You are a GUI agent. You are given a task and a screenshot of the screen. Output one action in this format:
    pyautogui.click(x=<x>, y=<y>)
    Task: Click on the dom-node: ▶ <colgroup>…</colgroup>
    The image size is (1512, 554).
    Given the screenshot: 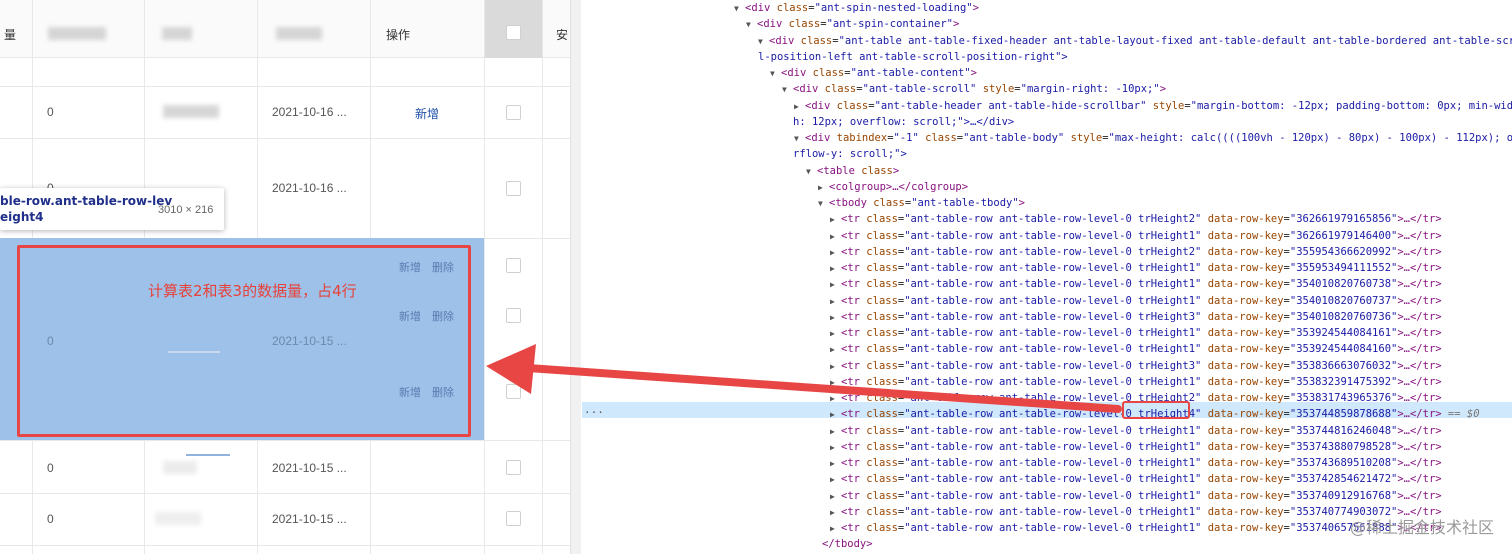 What is the action you would take?
    pyautogui.click(x=893, y=187)
    